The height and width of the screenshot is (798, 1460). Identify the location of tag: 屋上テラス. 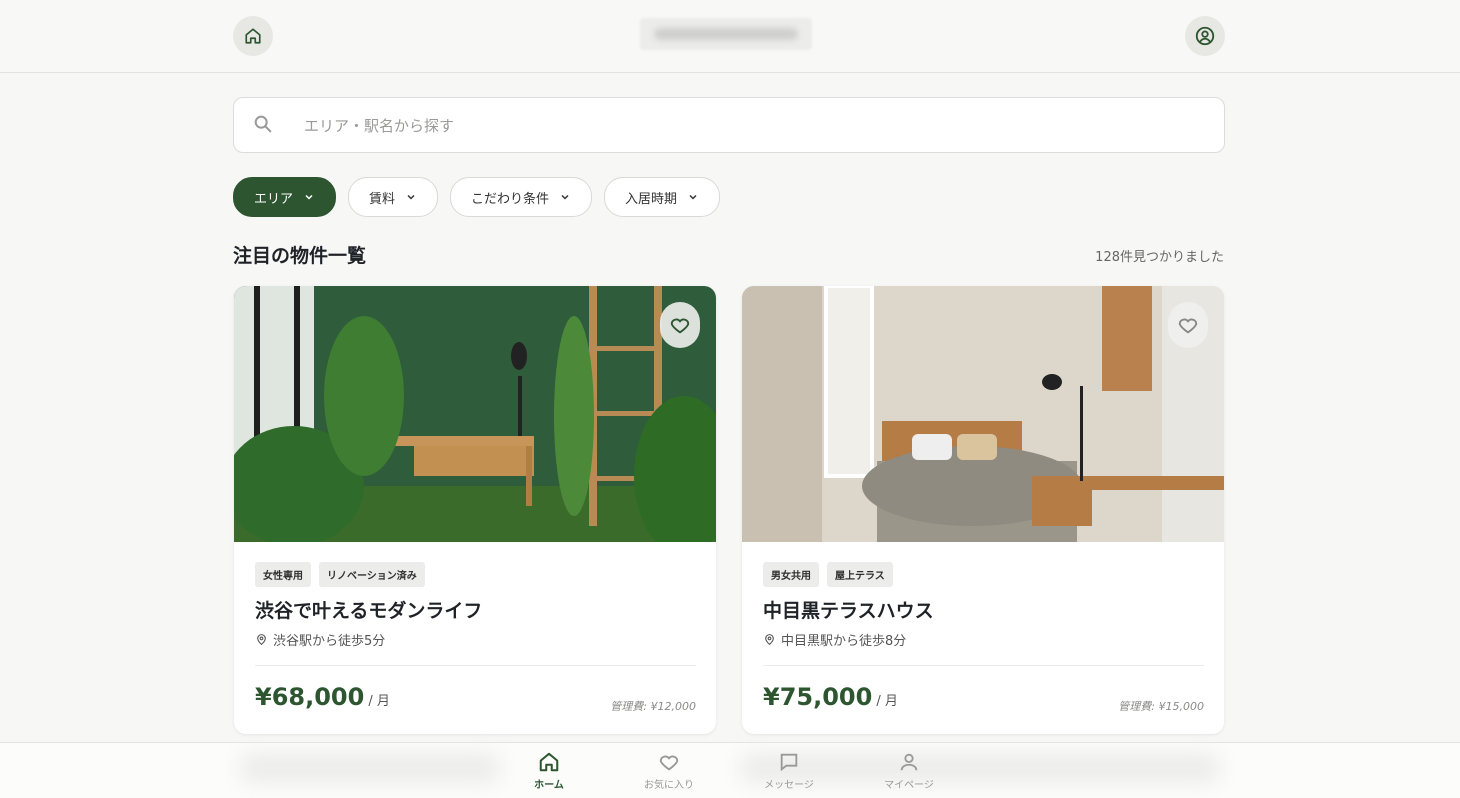
(860, 574).